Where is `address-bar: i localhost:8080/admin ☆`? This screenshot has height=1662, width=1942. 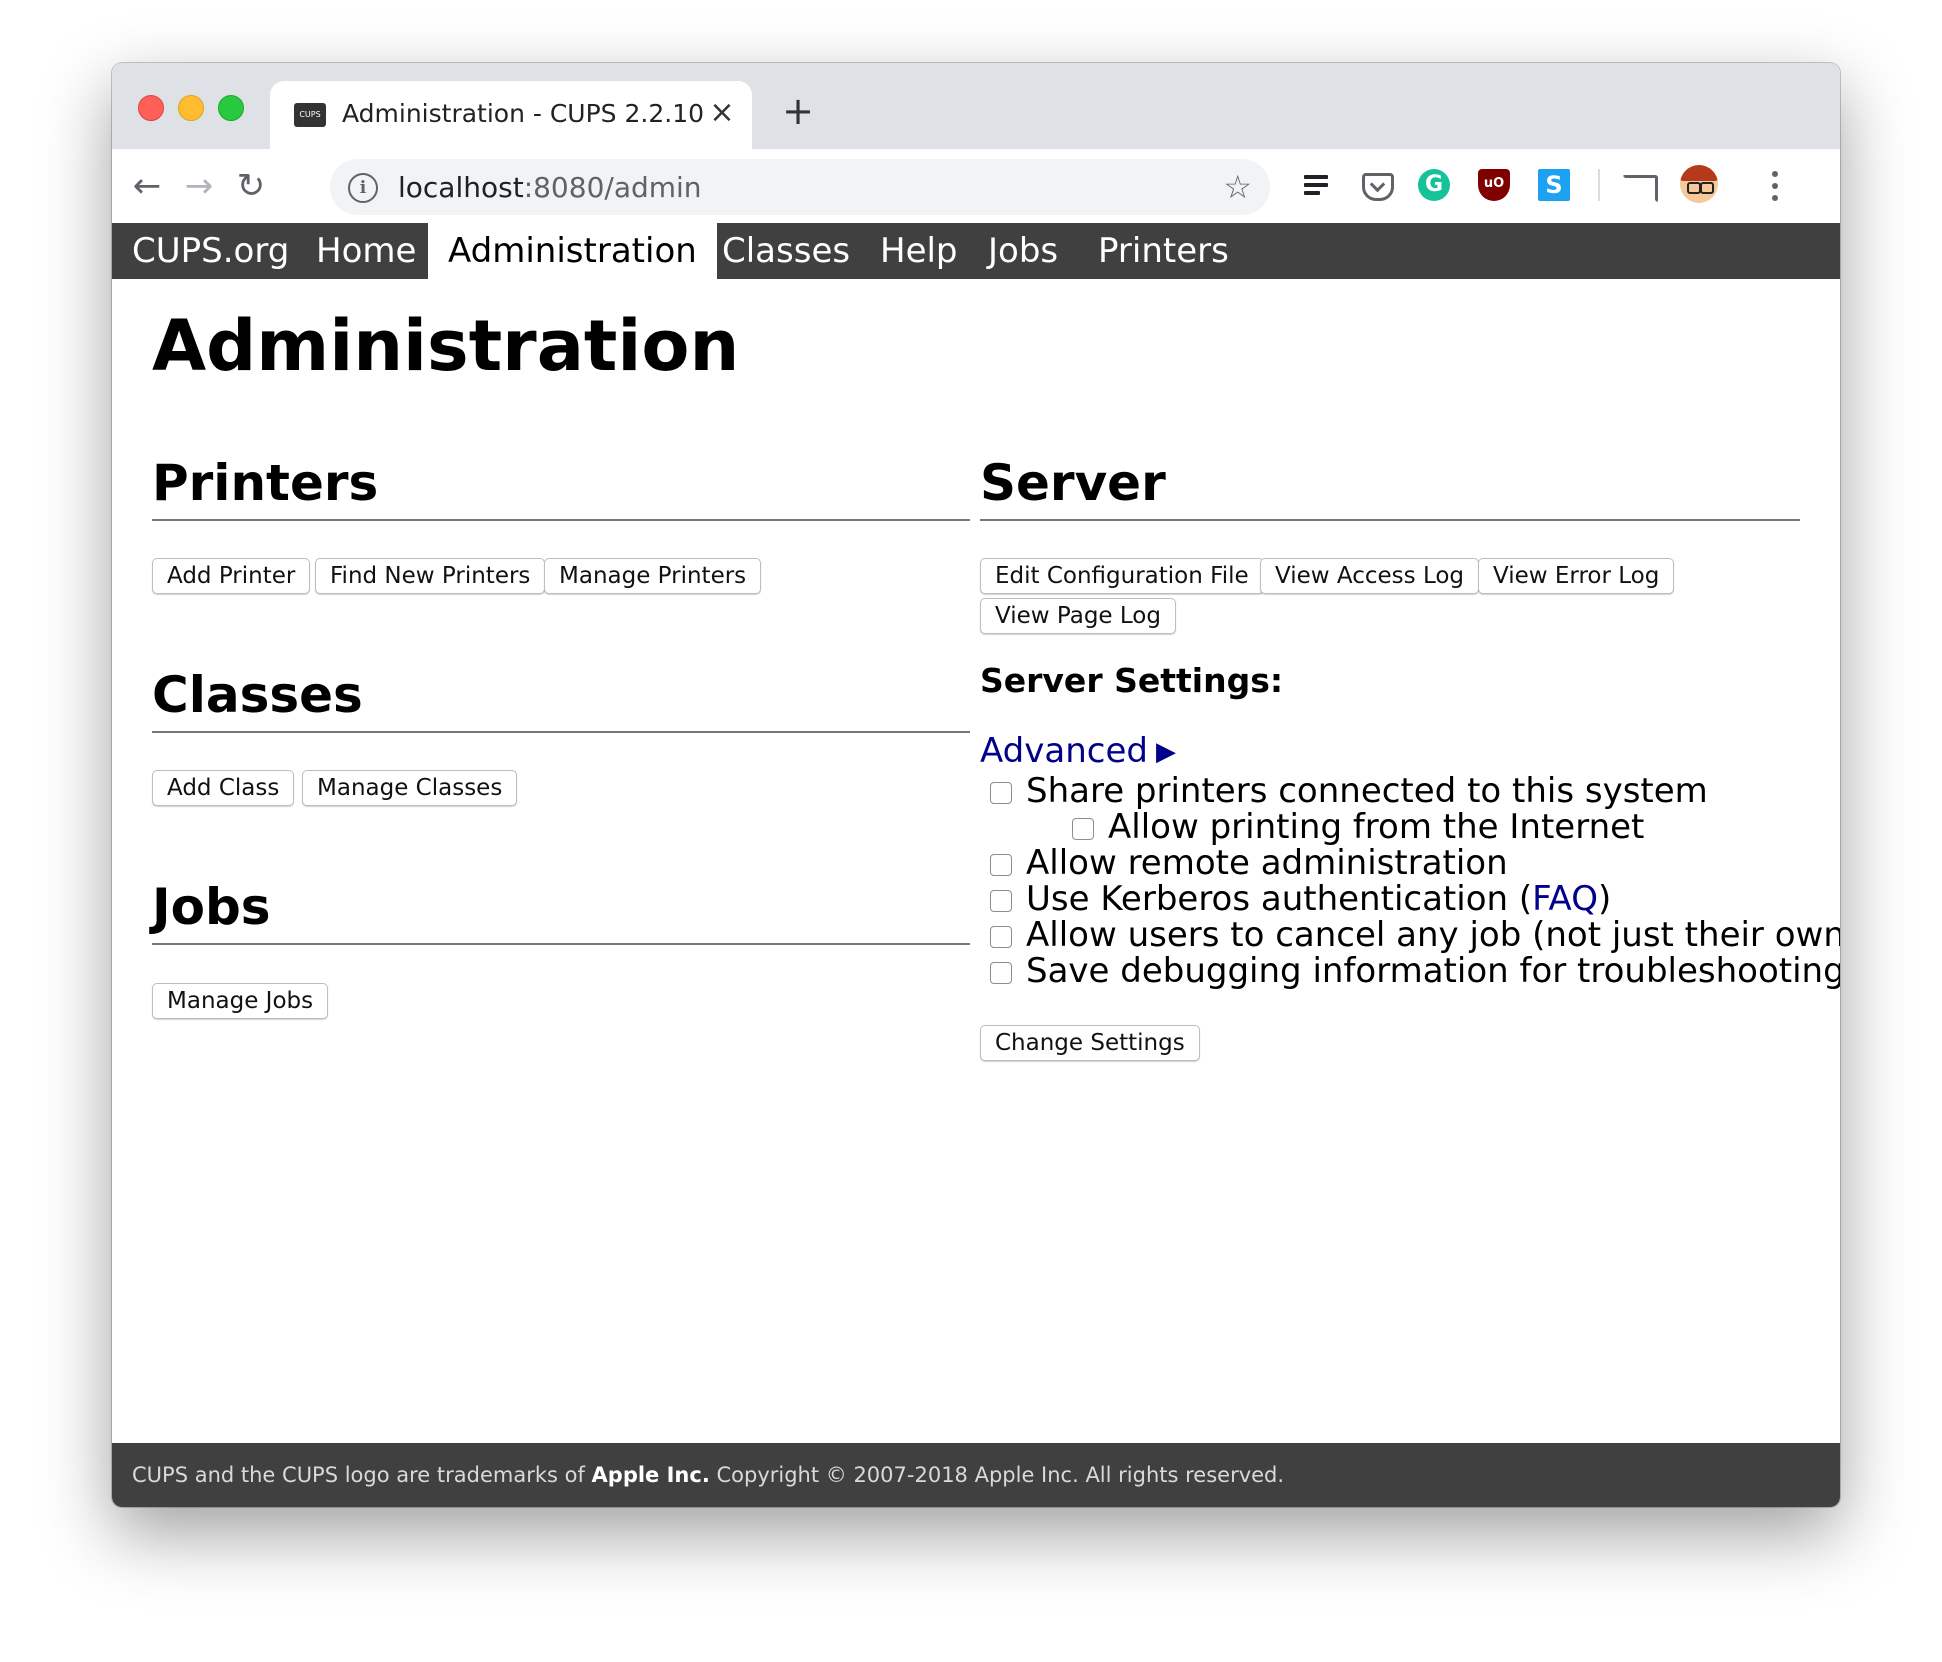 address-bar: i localhost:8080/admin ☆ is located at coordinates (800, 187).